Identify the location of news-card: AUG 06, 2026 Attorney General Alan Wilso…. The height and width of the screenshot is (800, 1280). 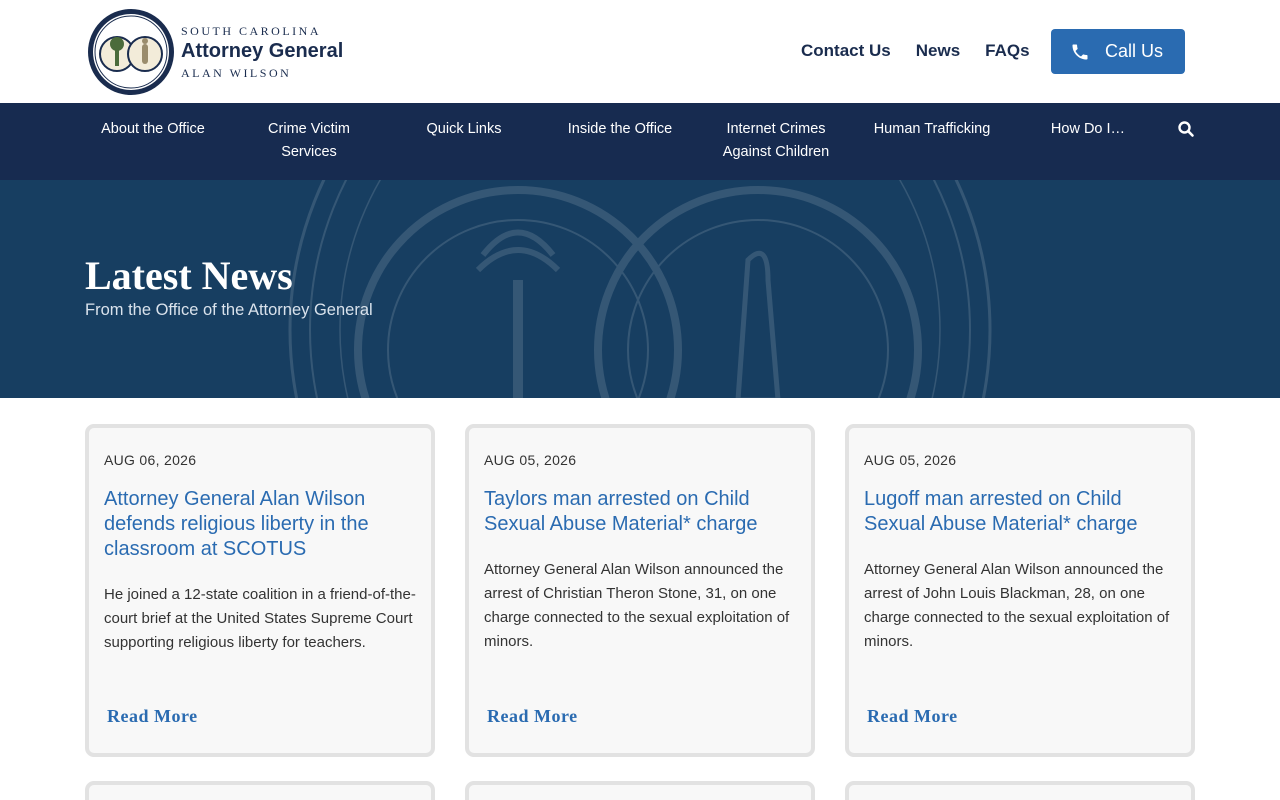
(260, 590).